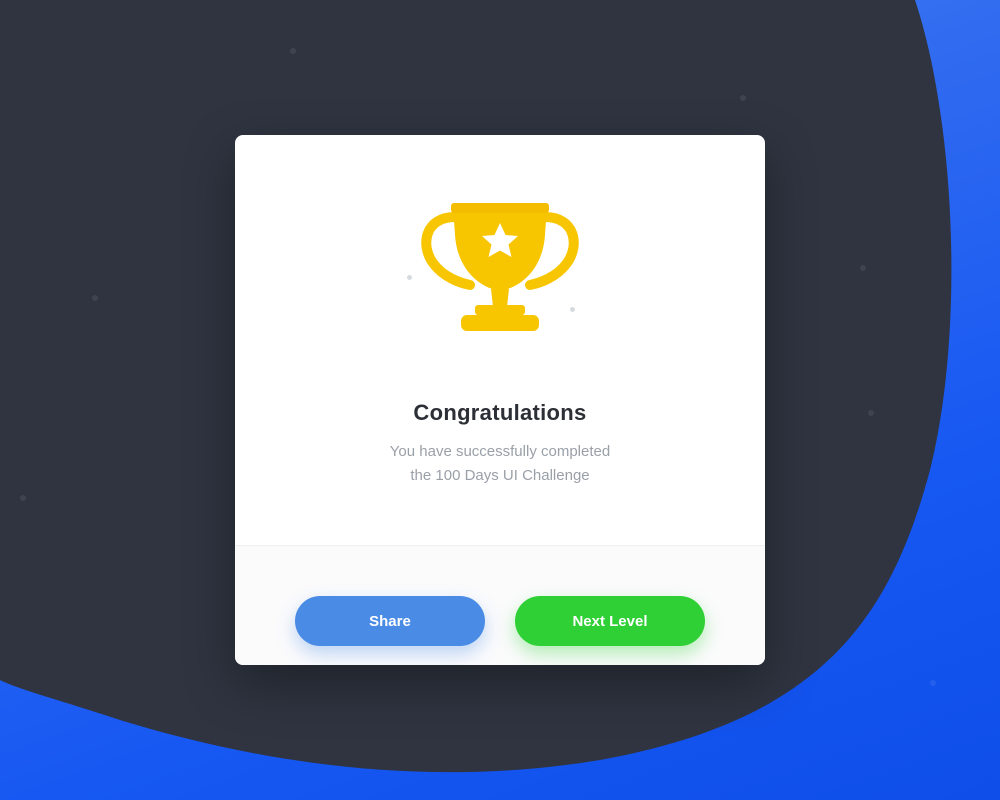 The width and height of the screenshot is (1000, 800). I want to click on trophy-icon, so click(500, 267).